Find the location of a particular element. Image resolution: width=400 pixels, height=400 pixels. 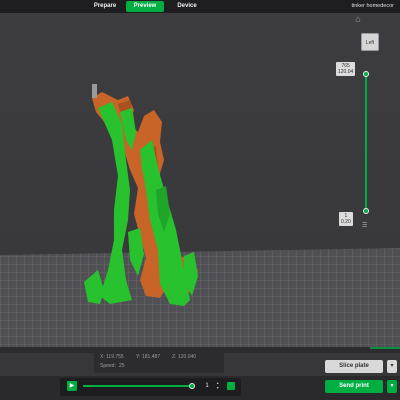

layer-bottom-label: 1 0.20 is located at coordinates (346, 219).